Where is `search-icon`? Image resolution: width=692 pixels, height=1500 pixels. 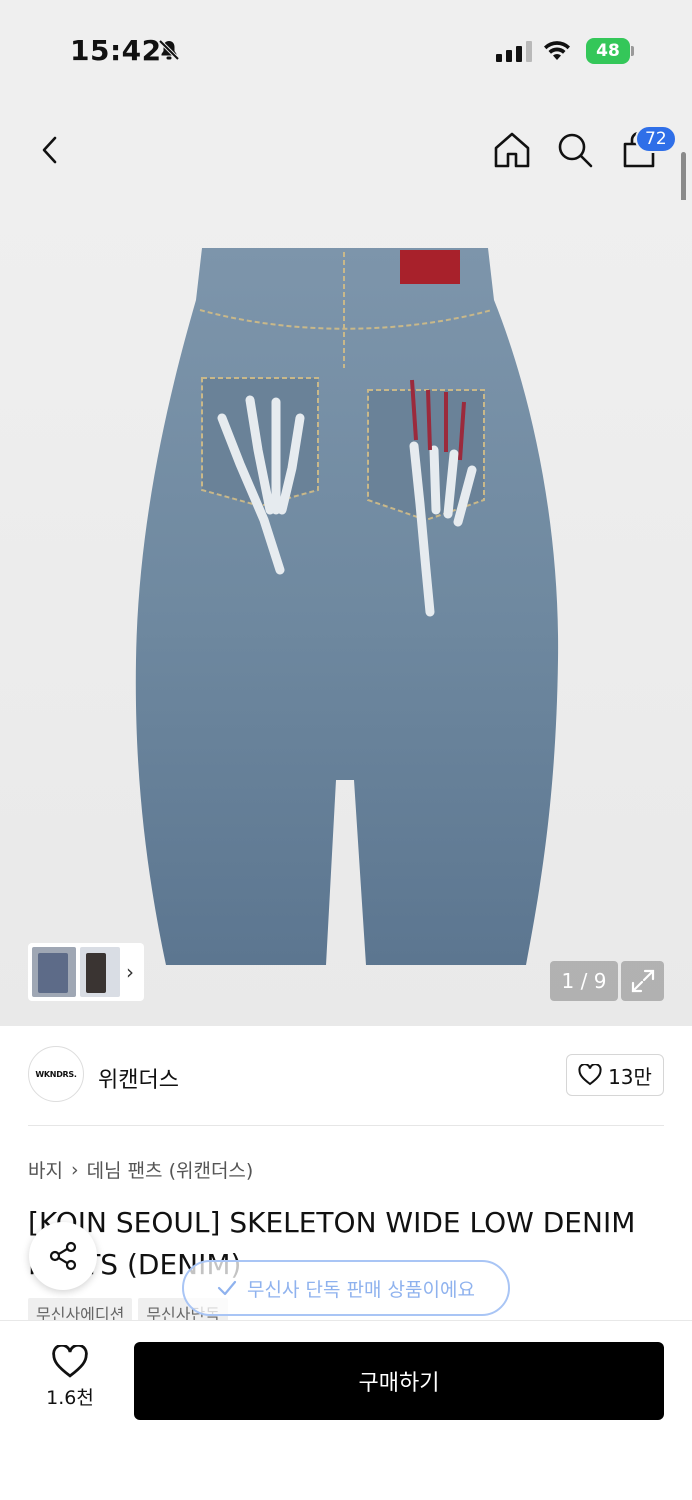 search-icon is located at coordinates (575, 150).